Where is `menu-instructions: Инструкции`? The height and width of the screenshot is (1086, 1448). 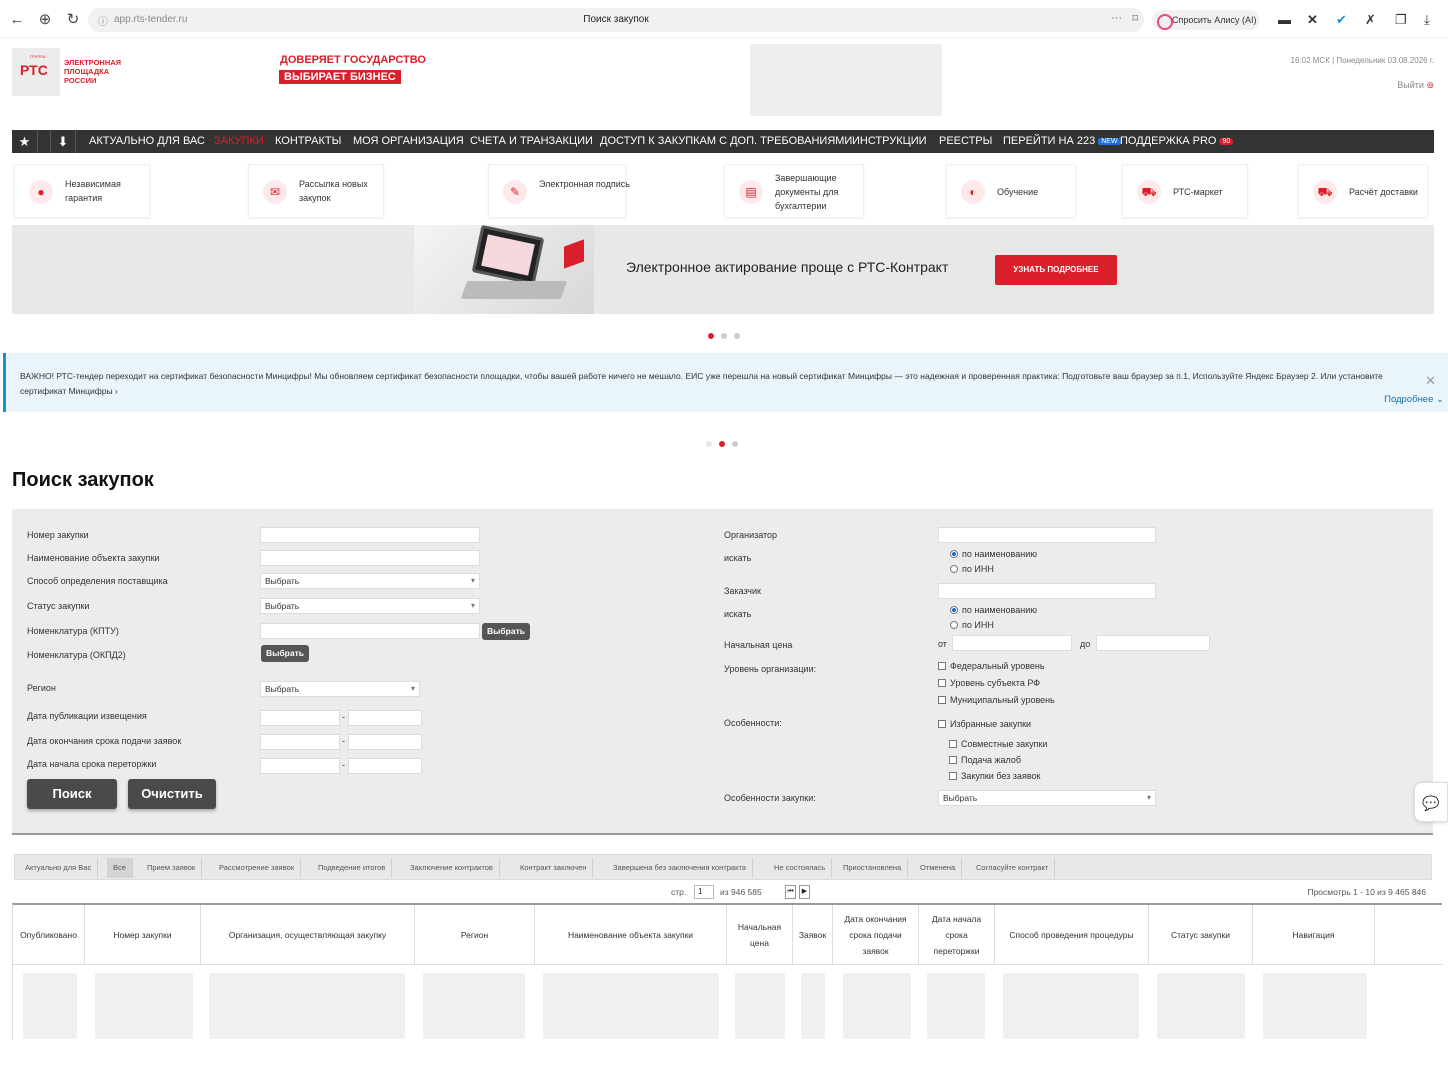 menu-instructions: Инструкции is located at coordinates (889, 141).